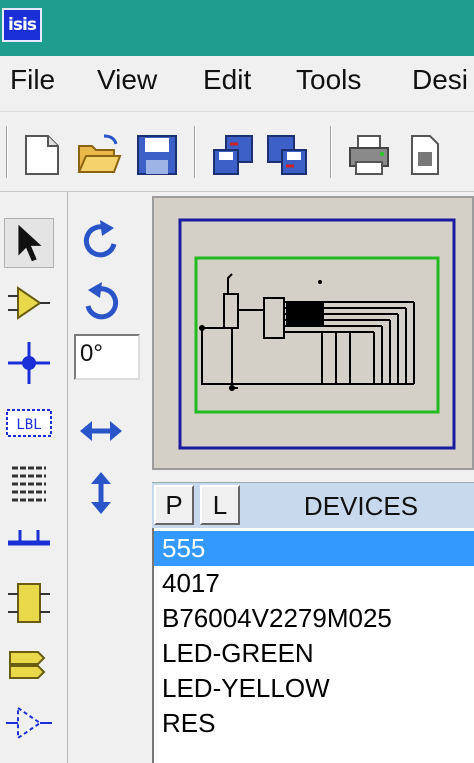 The width and height of the screenshot is (474, 763). Describe the element at coordinates (101, 303) in the screenshot. I see `rotate-anticlockwise-icon` at that location.